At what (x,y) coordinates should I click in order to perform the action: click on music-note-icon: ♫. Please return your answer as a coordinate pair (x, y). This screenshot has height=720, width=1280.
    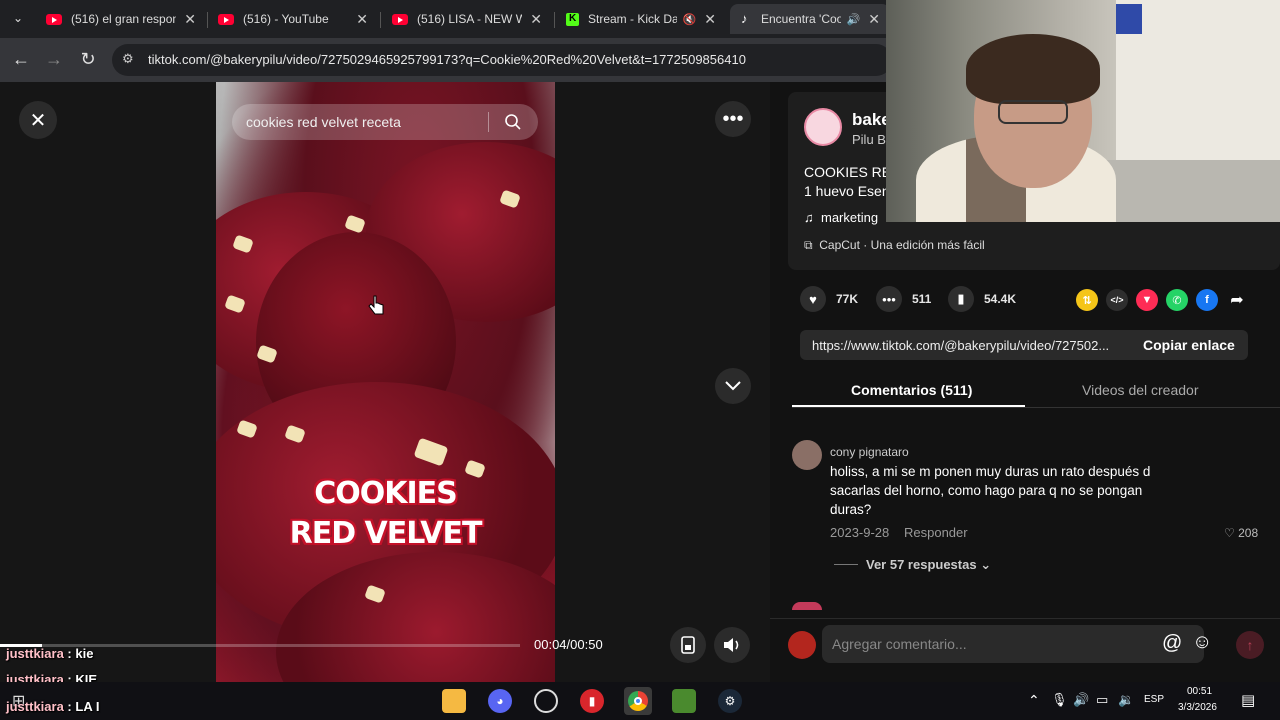
    Looking at the image, I should click on (809, 217).